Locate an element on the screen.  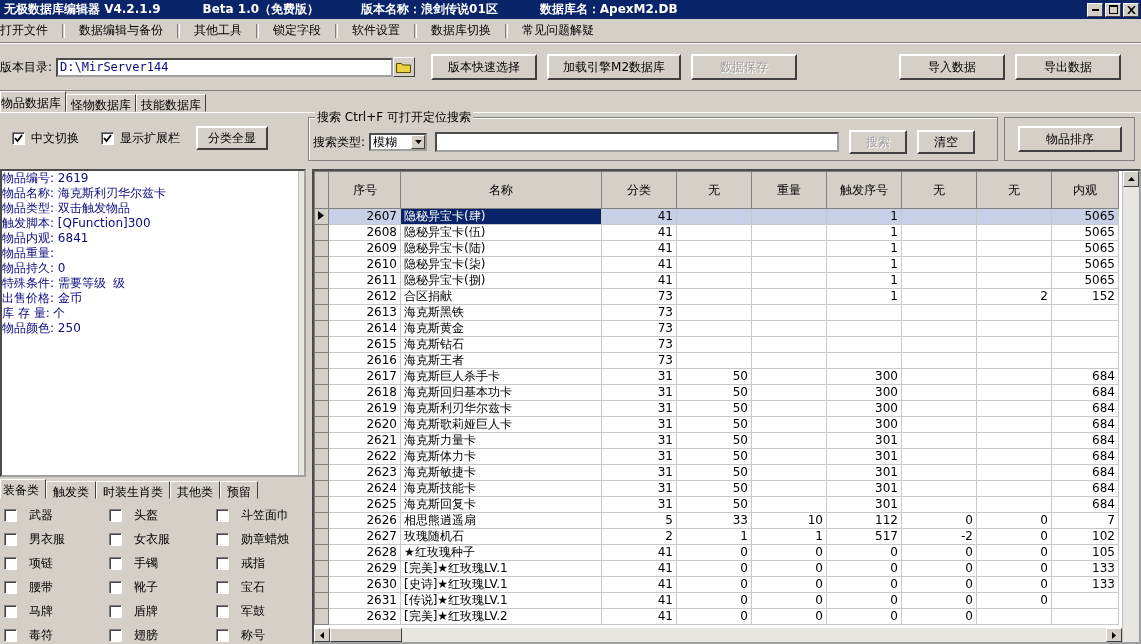
horizontal-scrollbar is located at coordinates (718, 635).